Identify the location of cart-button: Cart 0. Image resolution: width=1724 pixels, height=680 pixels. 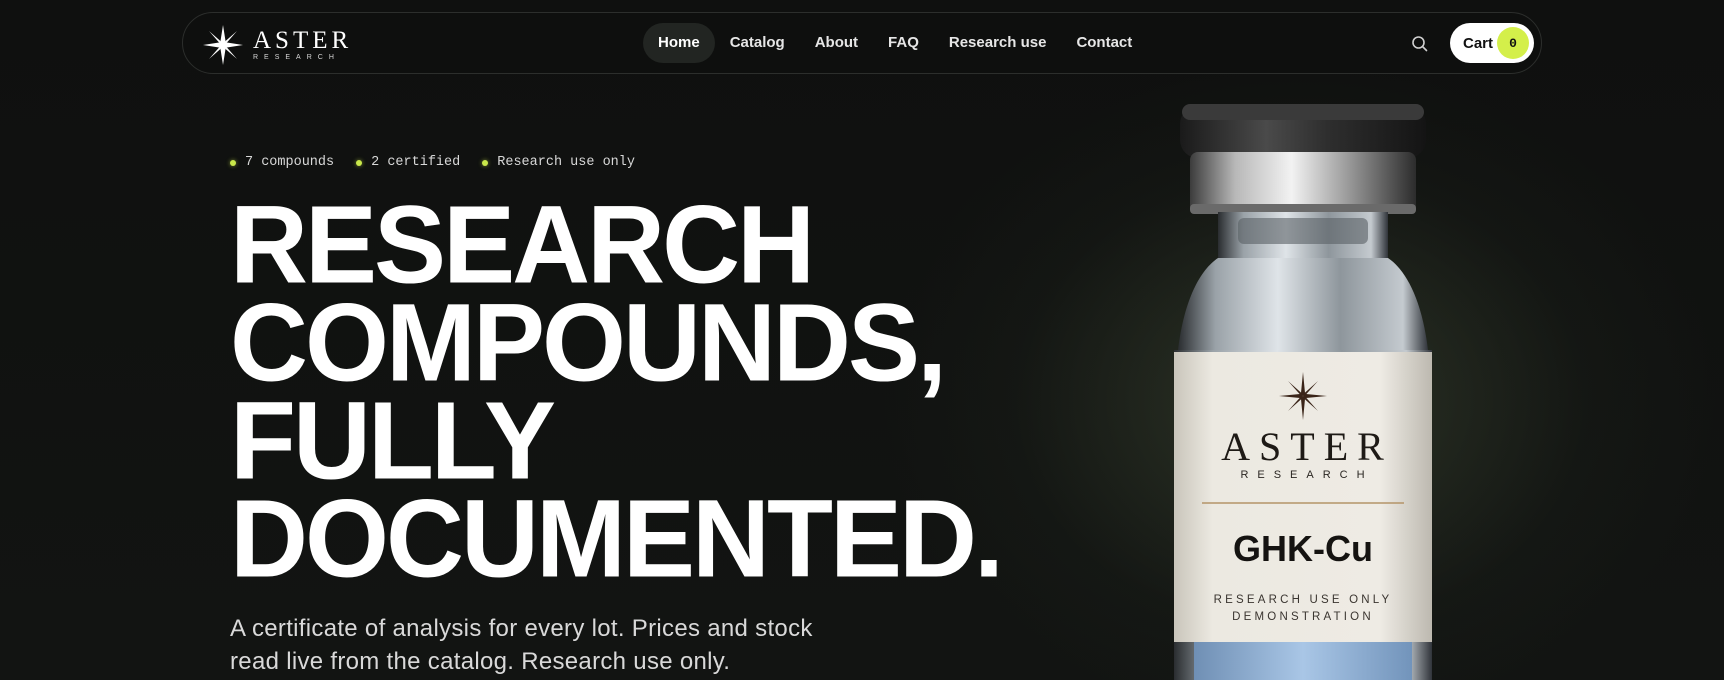
(1492, 43).